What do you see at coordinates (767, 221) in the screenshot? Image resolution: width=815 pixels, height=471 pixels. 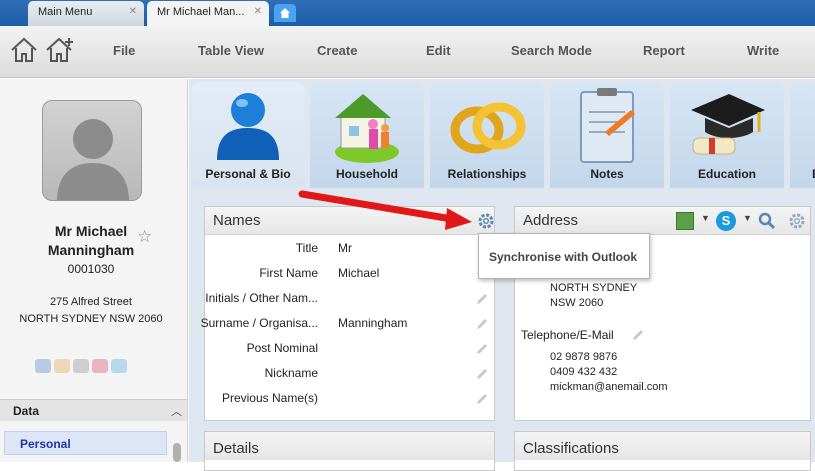 I see `search-icon` at bounding box center [767, 221].